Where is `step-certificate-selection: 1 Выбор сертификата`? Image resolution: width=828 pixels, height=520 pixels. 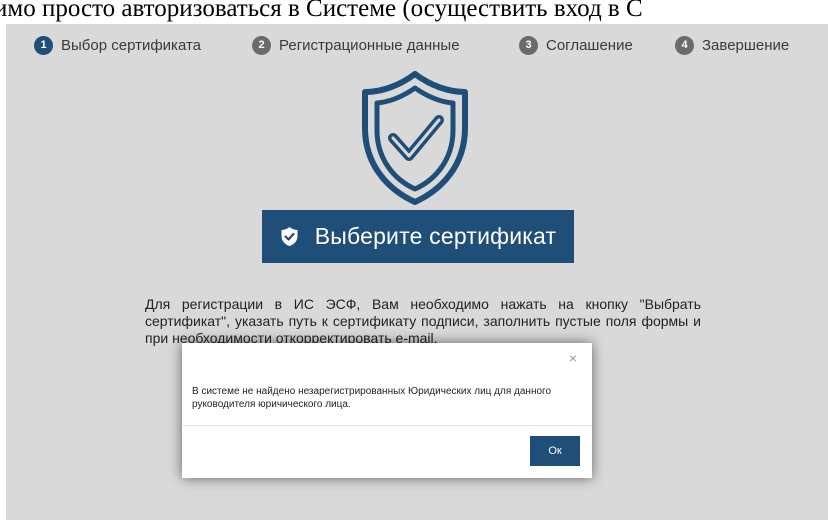
step-certificate-selection: 1 Выбор сертификата is located at coordinates (117, 45).